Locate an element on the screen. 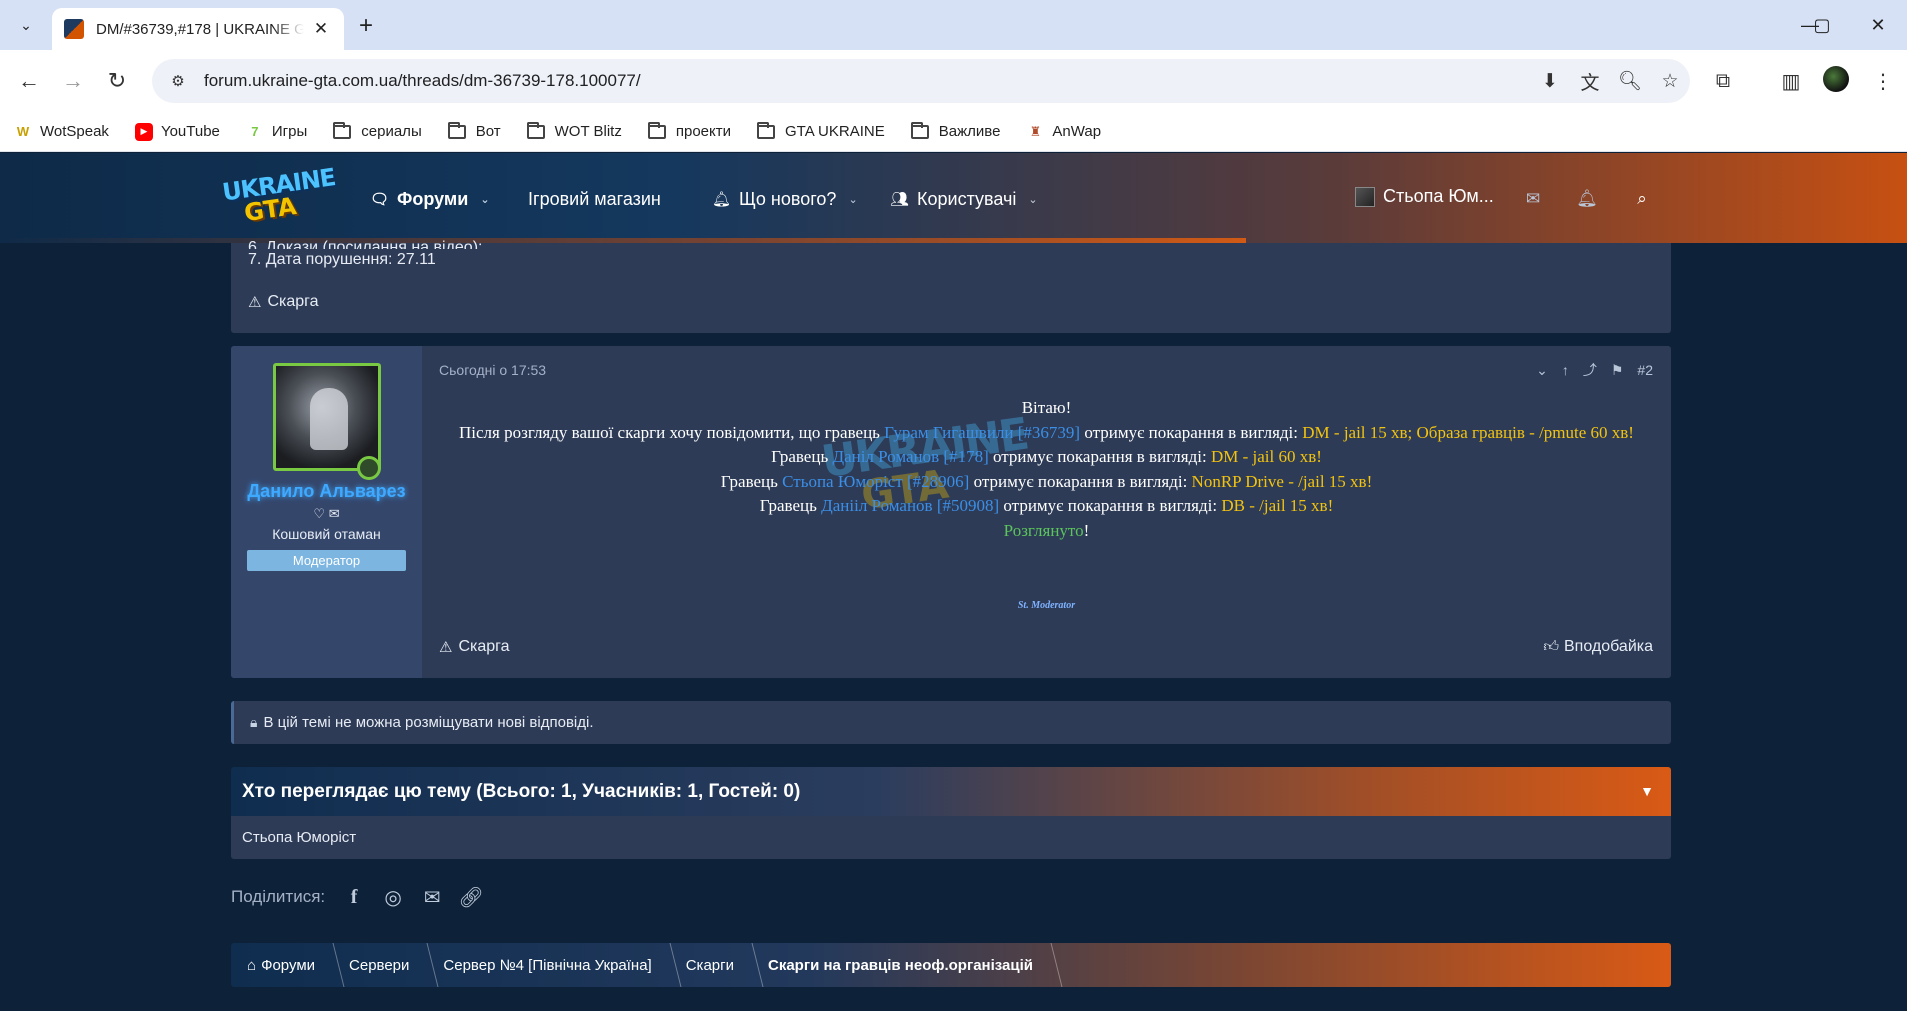 This screenshot has height=1011, width=1907. nav-whats-new: 🔔︎ Що нового? ⌄ is located at coordinates (785, 199).